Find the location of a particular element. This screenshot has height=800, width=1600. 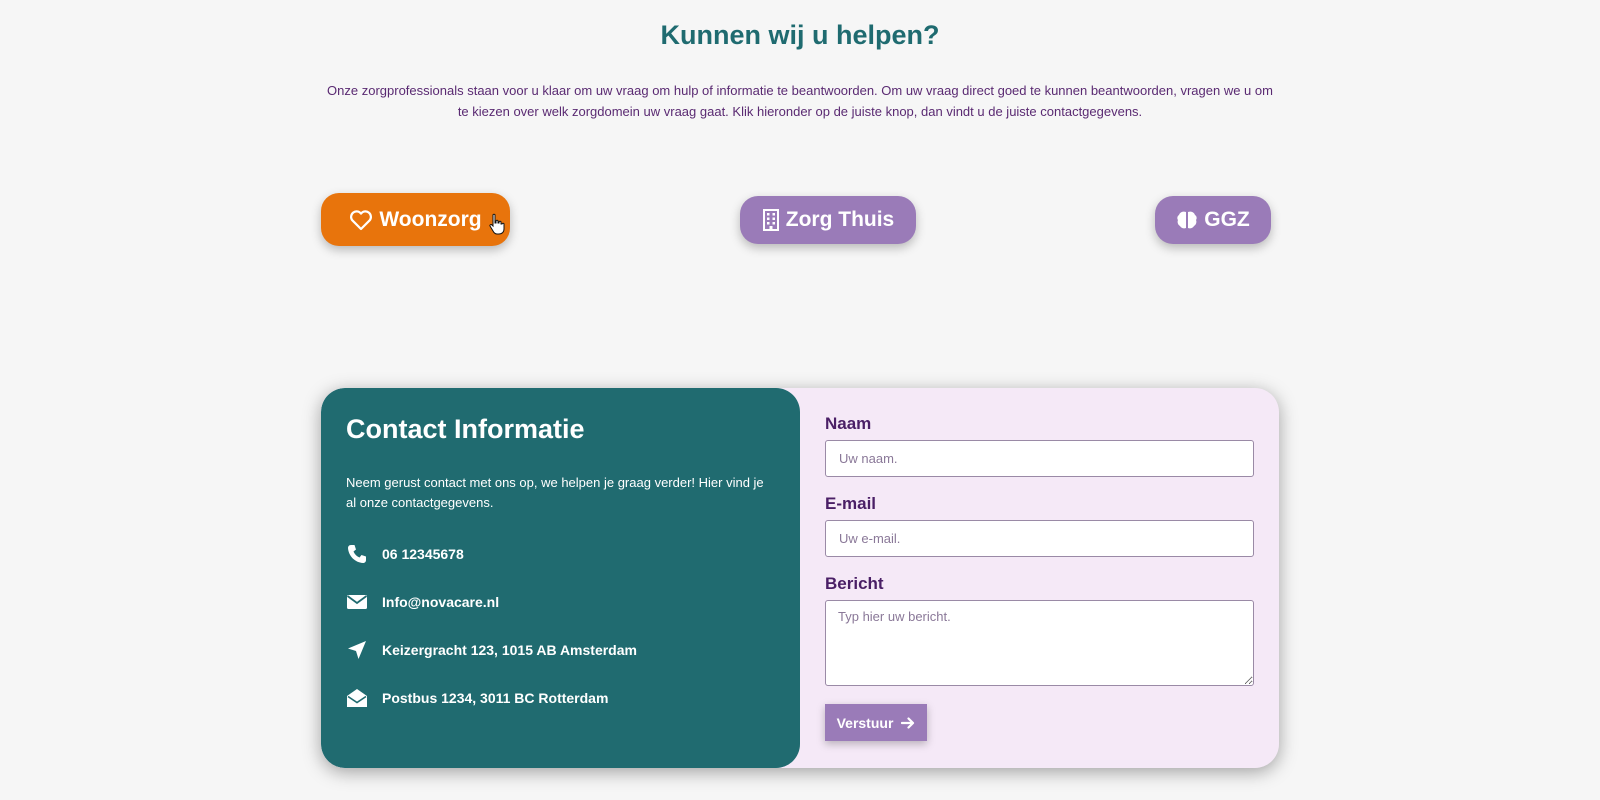

contact-postbus-row: Postbus 1234, 3011 BC Rotterdam is located at coordinates (477, 698).